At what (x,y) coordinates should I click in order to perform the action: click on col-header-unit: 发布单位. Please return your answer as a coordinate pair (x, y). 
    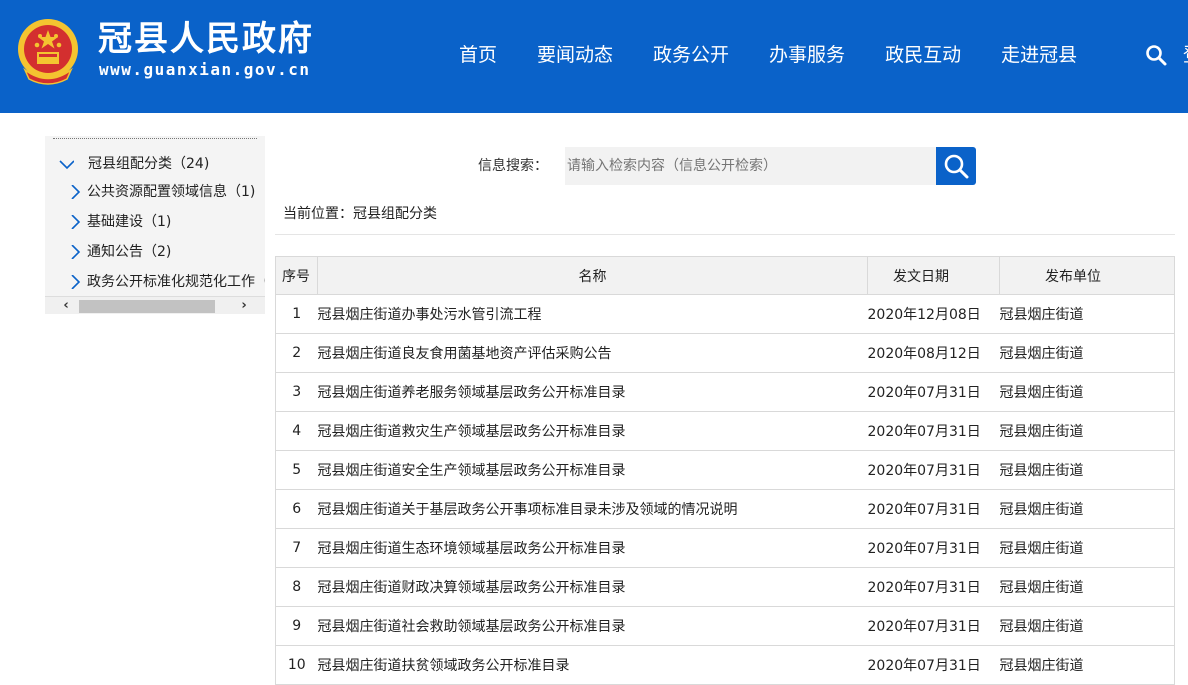
    Looking at the image, I should click on (1087, 275).